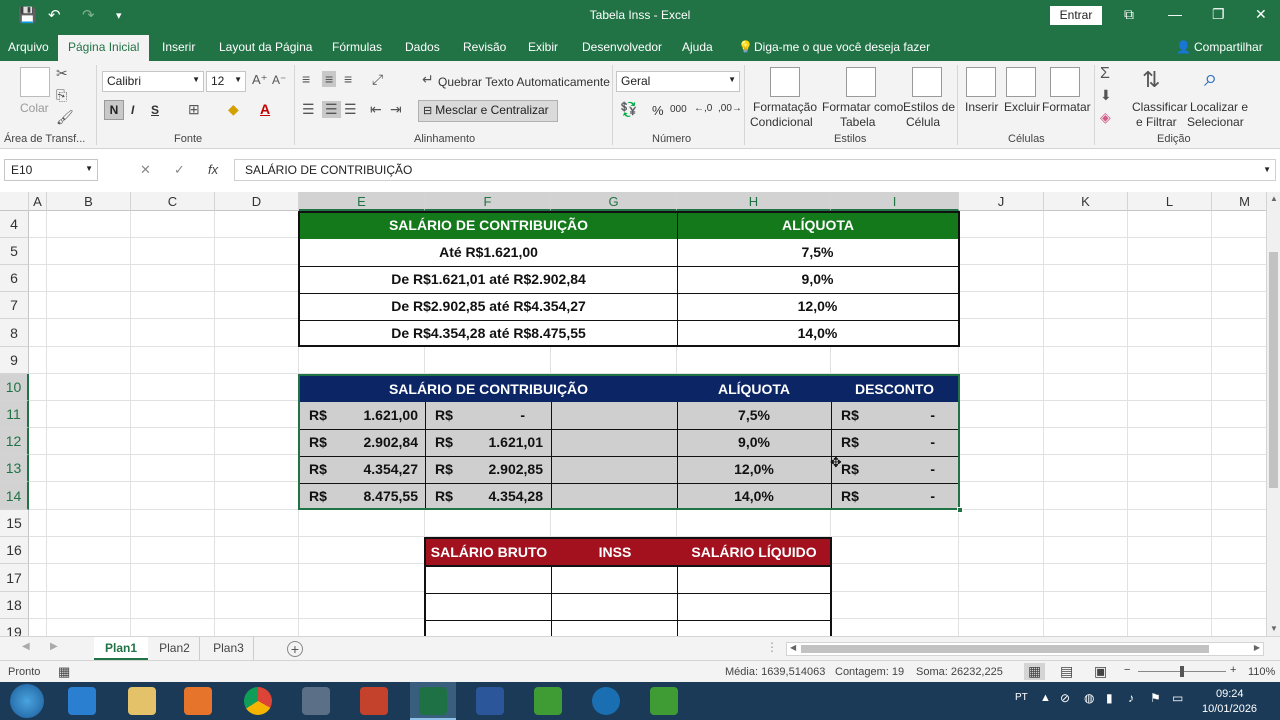  What do you see at coordinates (1182, 671) in the screenshot?
I see `zoom-slider-handle` at bounding box center [1182, 671].